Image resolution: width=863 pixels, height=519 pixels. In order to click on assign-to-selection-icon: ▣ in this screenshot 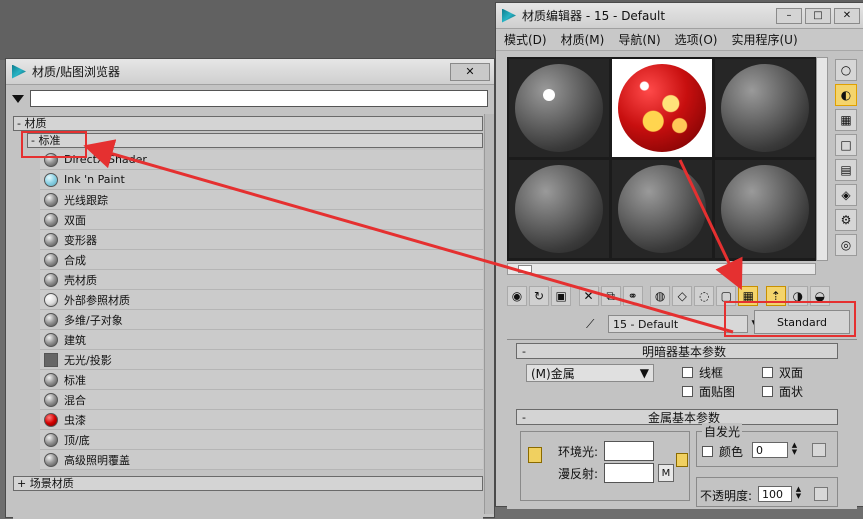, I will do `click(561, 296)`.